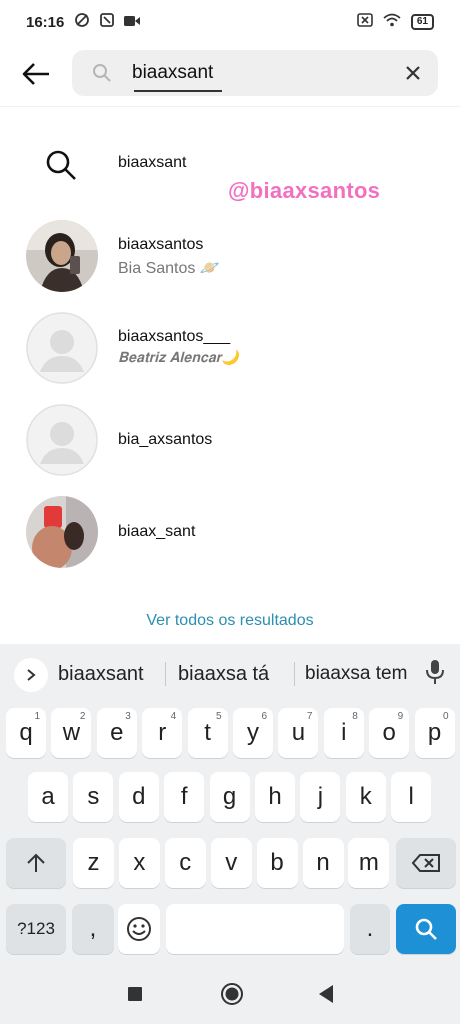 Image resolution: width=460 pixels, height=1024 pixels. I want to click on search-result-row: biaaxsantos___ 𝐁𝐞𝐚𝐭𝐫𝐢𝐳 𝐀𝐥𝐞𝐧𝐜𝐚𝐫🌙, so click(230, 344).